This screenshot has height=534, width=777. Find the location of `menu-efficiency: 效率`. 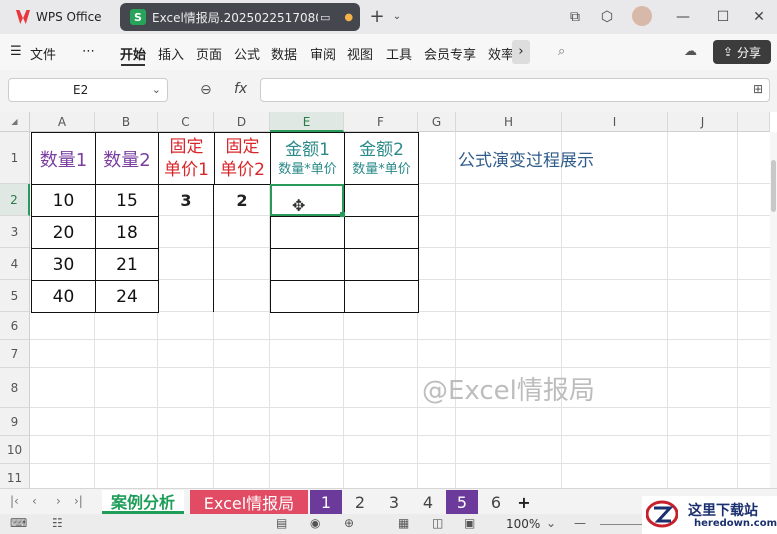

menu-efficiency: 效率 is located at coordinates (500, 53).